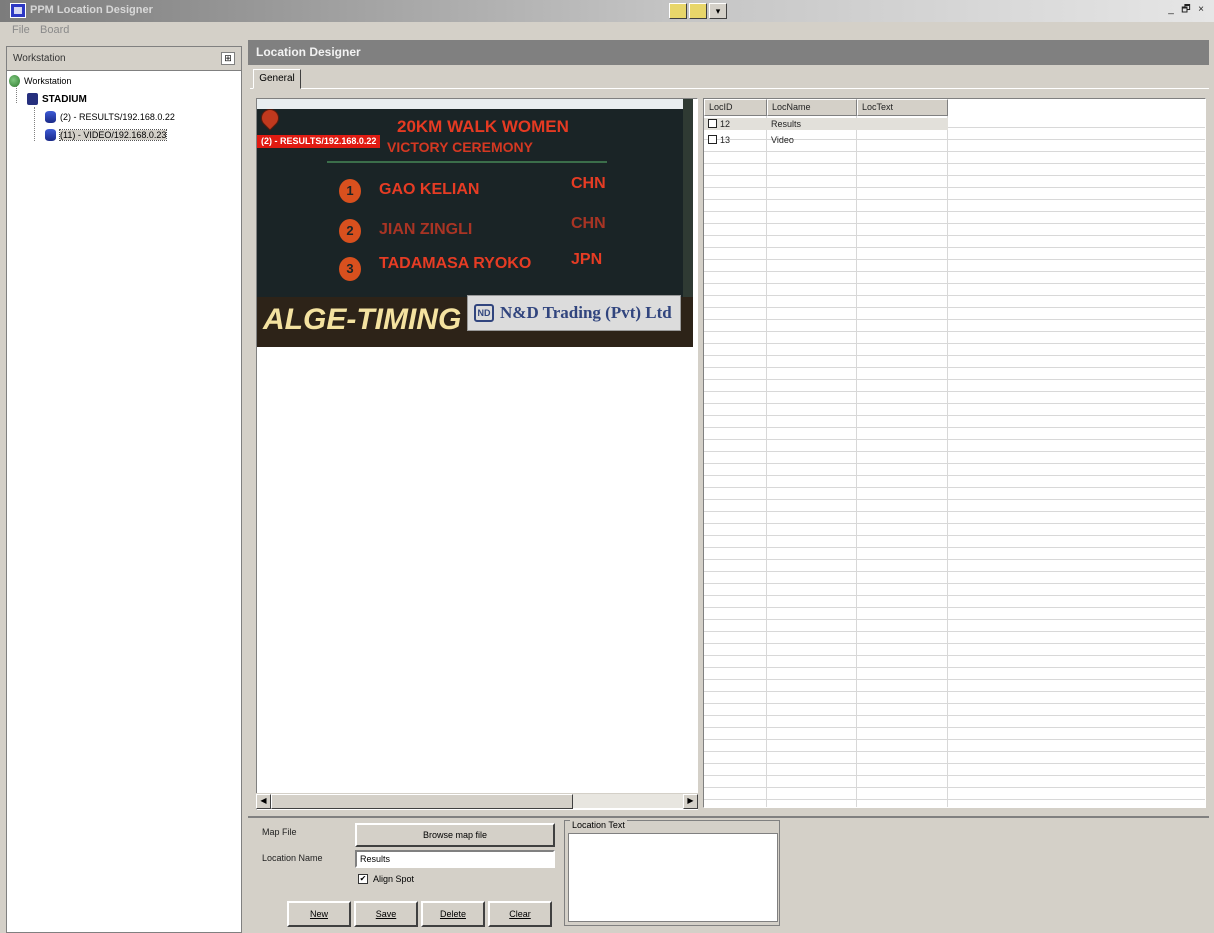 The width and height of the screenshot is (1214, 933). I want to click on rank-badge: 3, so click(350, 269).